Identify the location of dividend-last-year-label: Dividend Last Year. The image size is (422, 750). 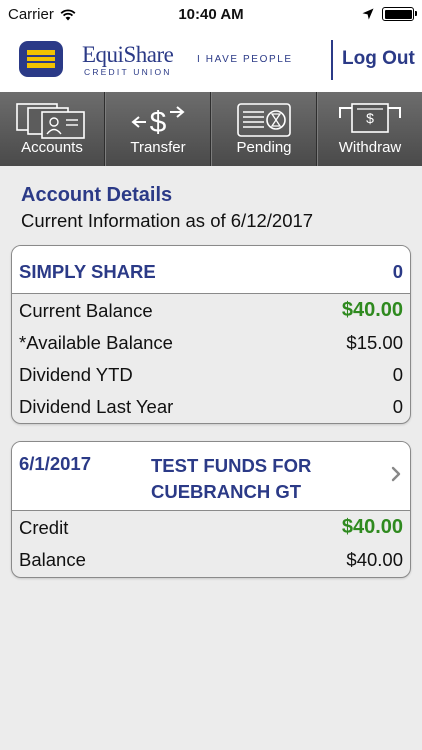
(96, 406).